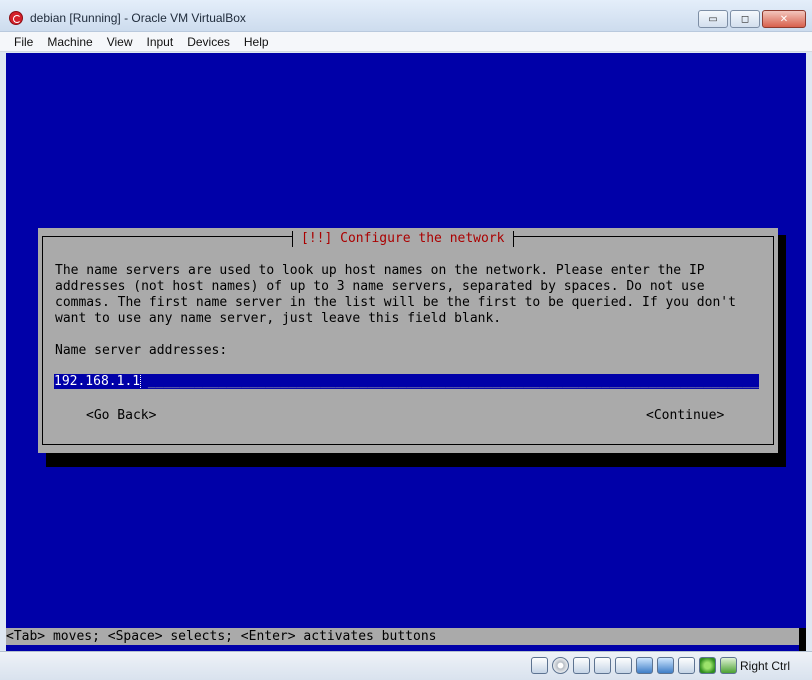 The image size is (812, 680). I want to click on host-key-label: Right Ctrl, so click(765, 666).